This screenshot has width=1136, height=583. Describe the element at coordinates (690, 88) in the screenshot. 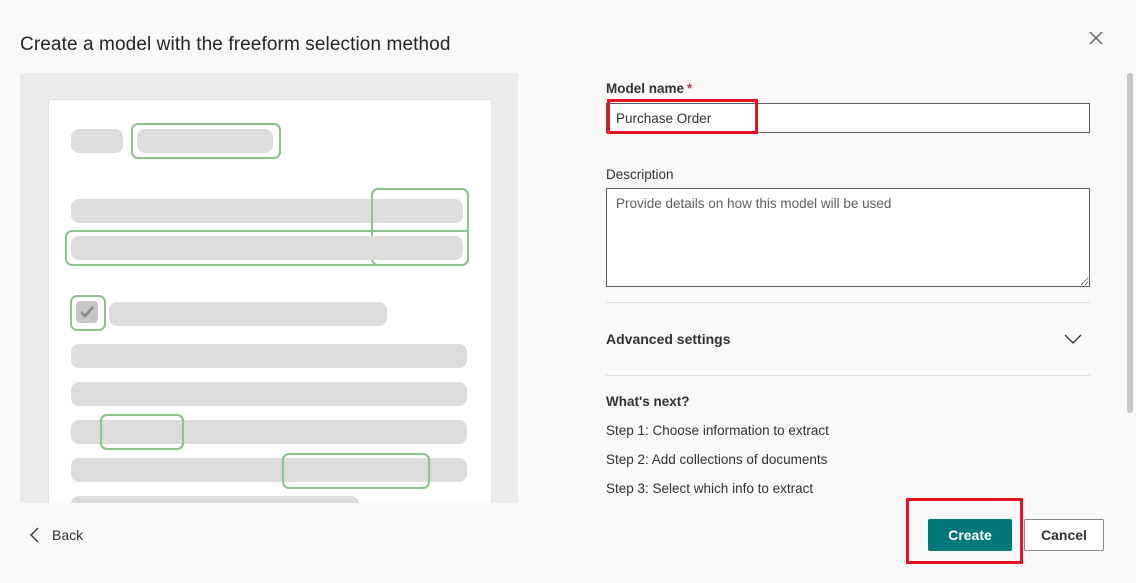

I see `required-indicator: *` at that location.